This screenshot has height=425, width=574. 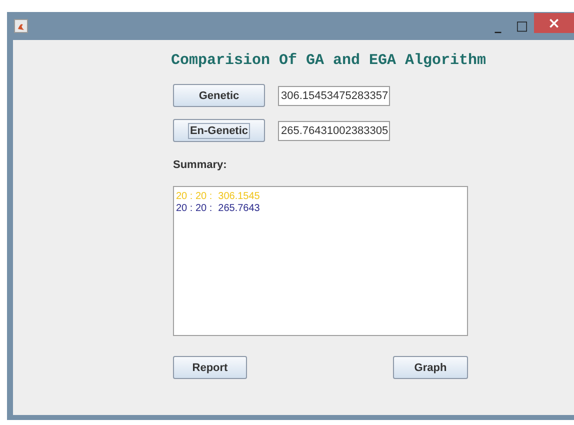 What do you see at coordinates (522, 26) in the screenshot?
I see `maximize-button: □` at bounding box center [522, 26].